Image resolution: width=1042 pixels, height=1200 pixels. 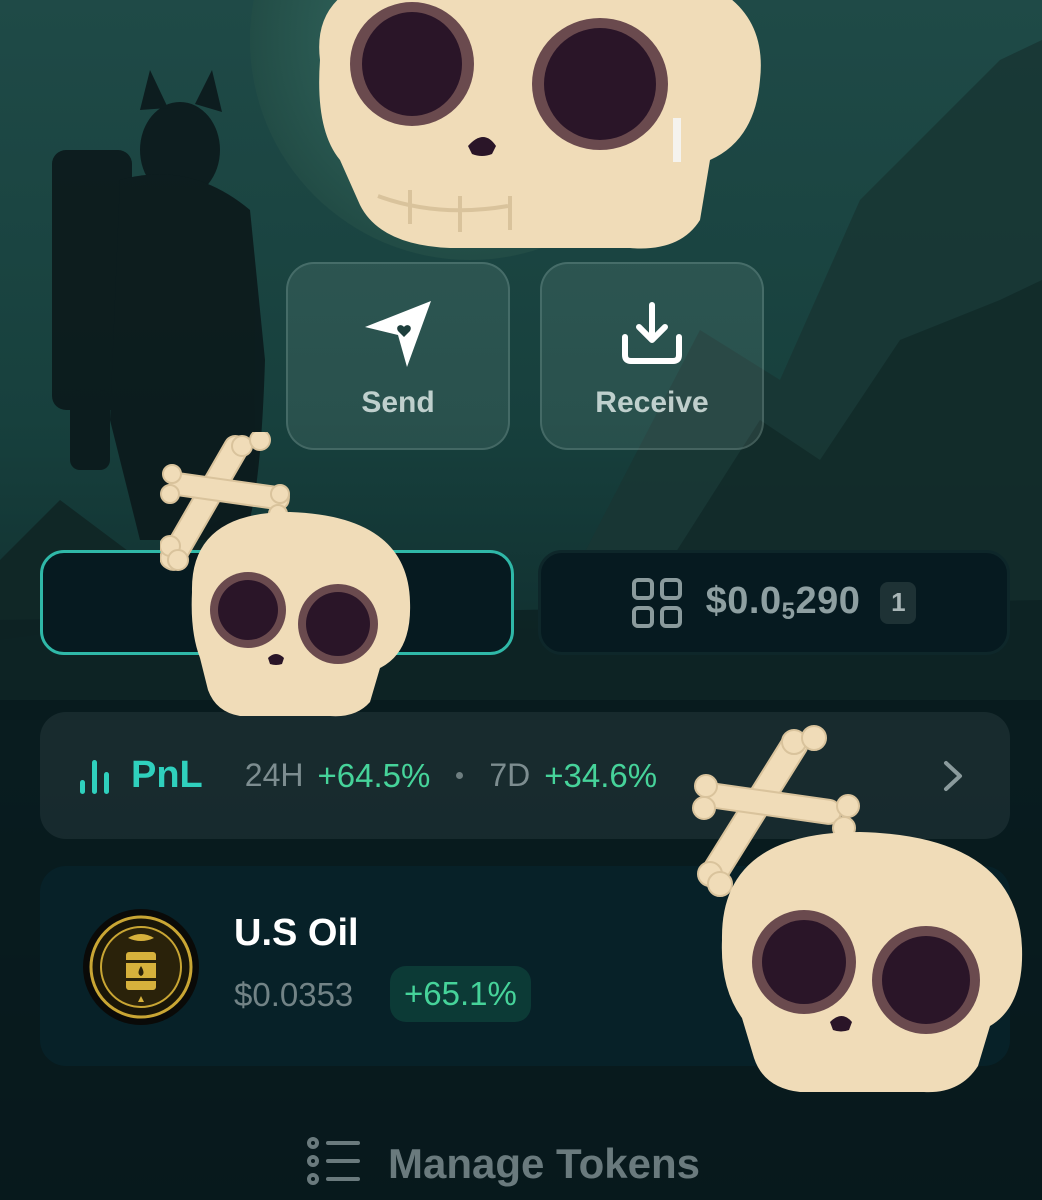 I want to click on pnl-period-24h: 24H, so click(x=274, y=775).